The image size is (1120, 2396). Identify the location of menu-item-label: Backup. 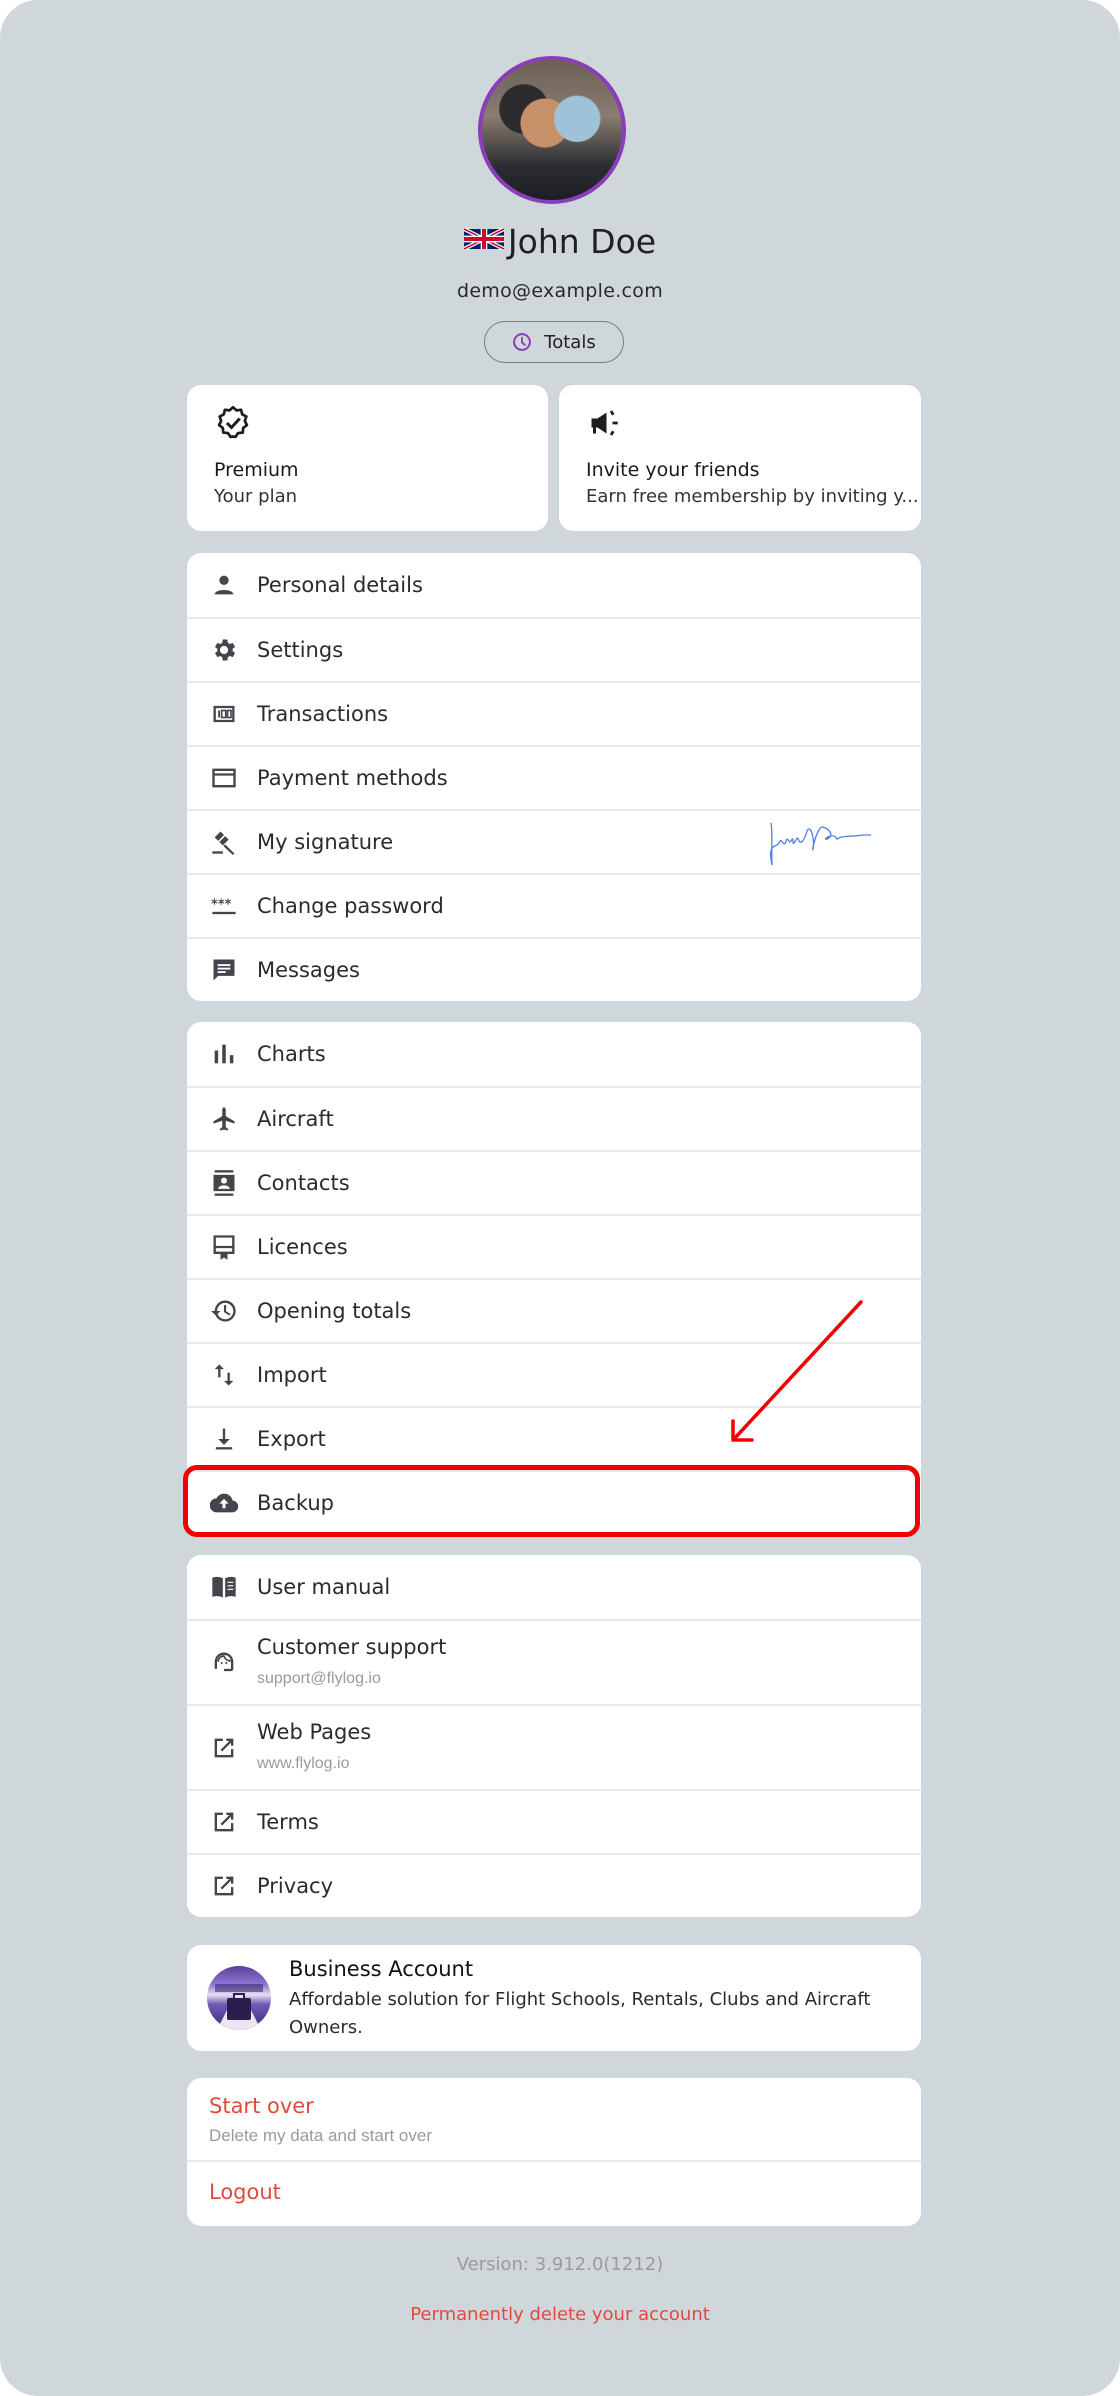
(295, 1503).